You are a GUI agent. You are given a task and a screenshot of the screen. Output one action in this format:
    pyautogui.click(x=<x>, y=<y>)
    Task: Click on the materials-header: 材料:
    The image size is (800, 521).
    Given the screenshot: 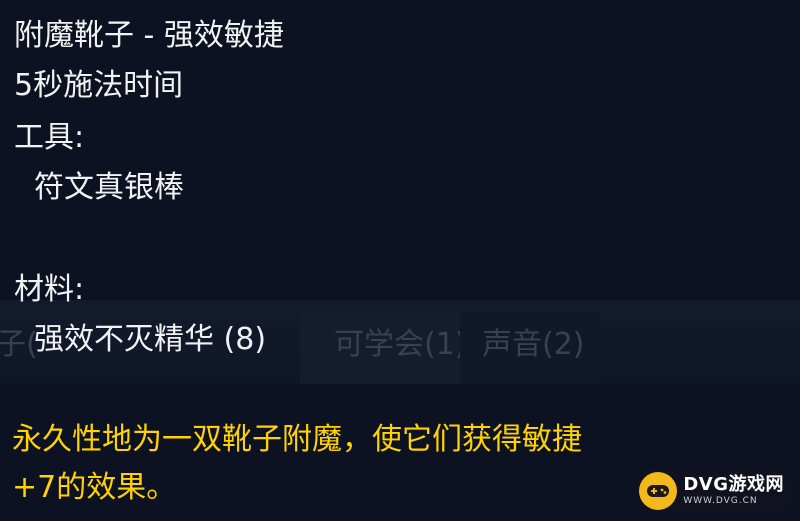 What is the action you would take?
    pyautogui.click(x=49, y=289)
    